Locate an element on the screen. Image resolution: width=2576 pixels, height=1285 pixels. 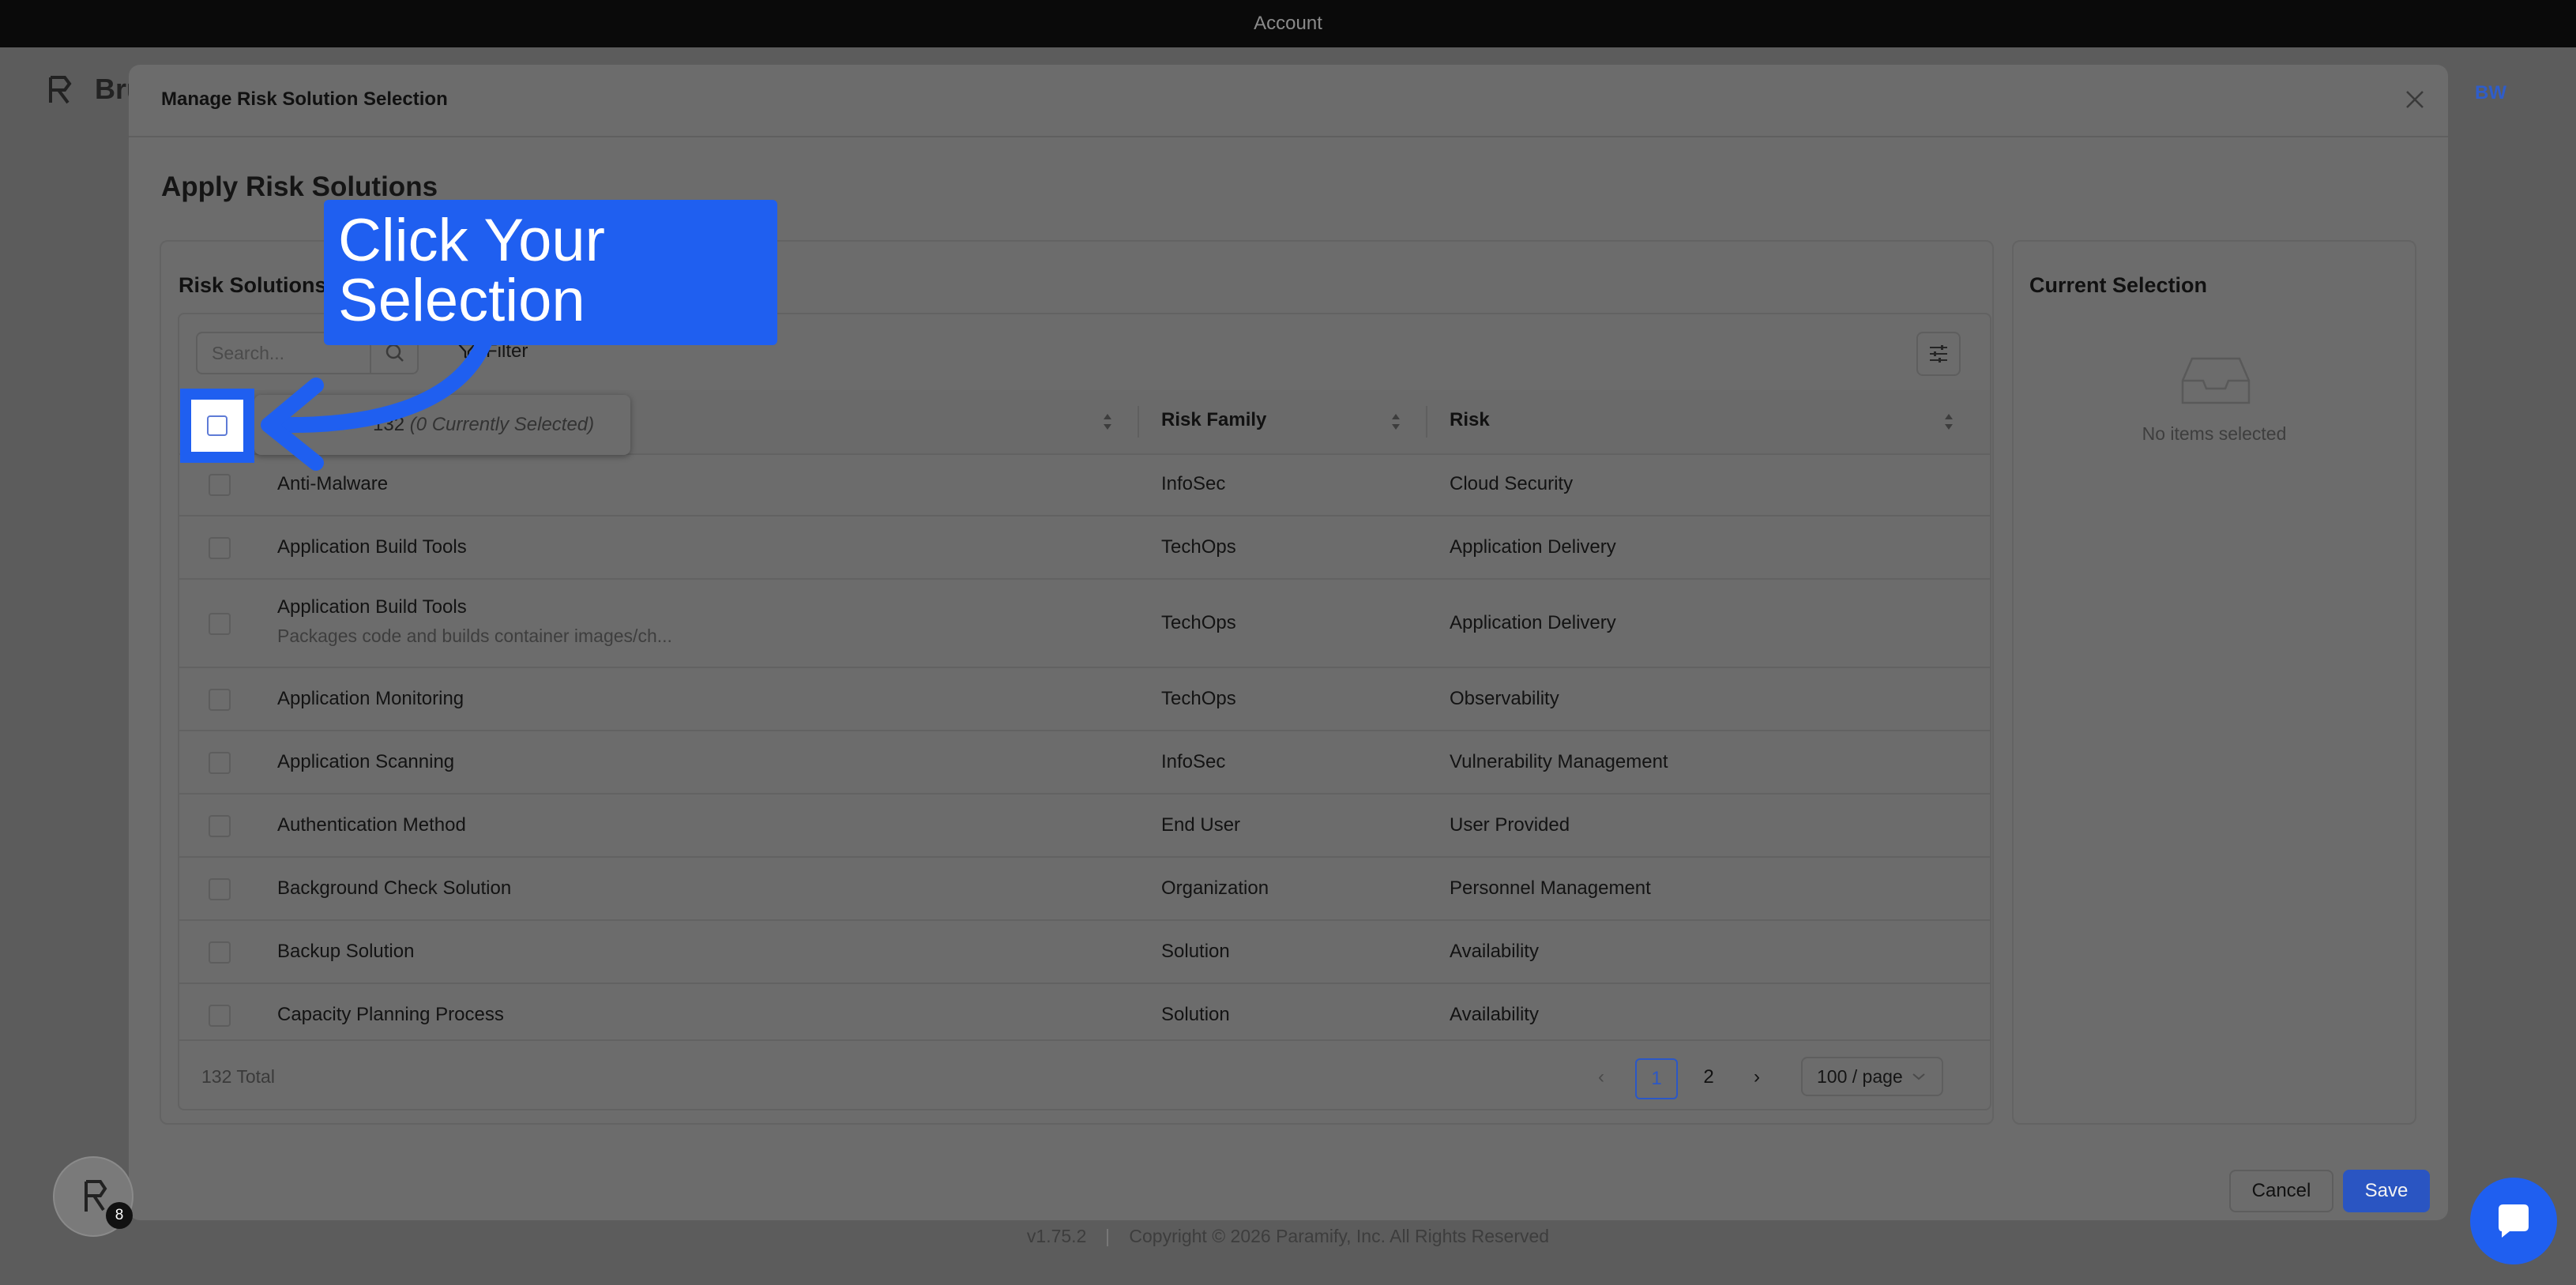
risk-solutions-title: Risk Solutions is located at coordinates (253, 285).